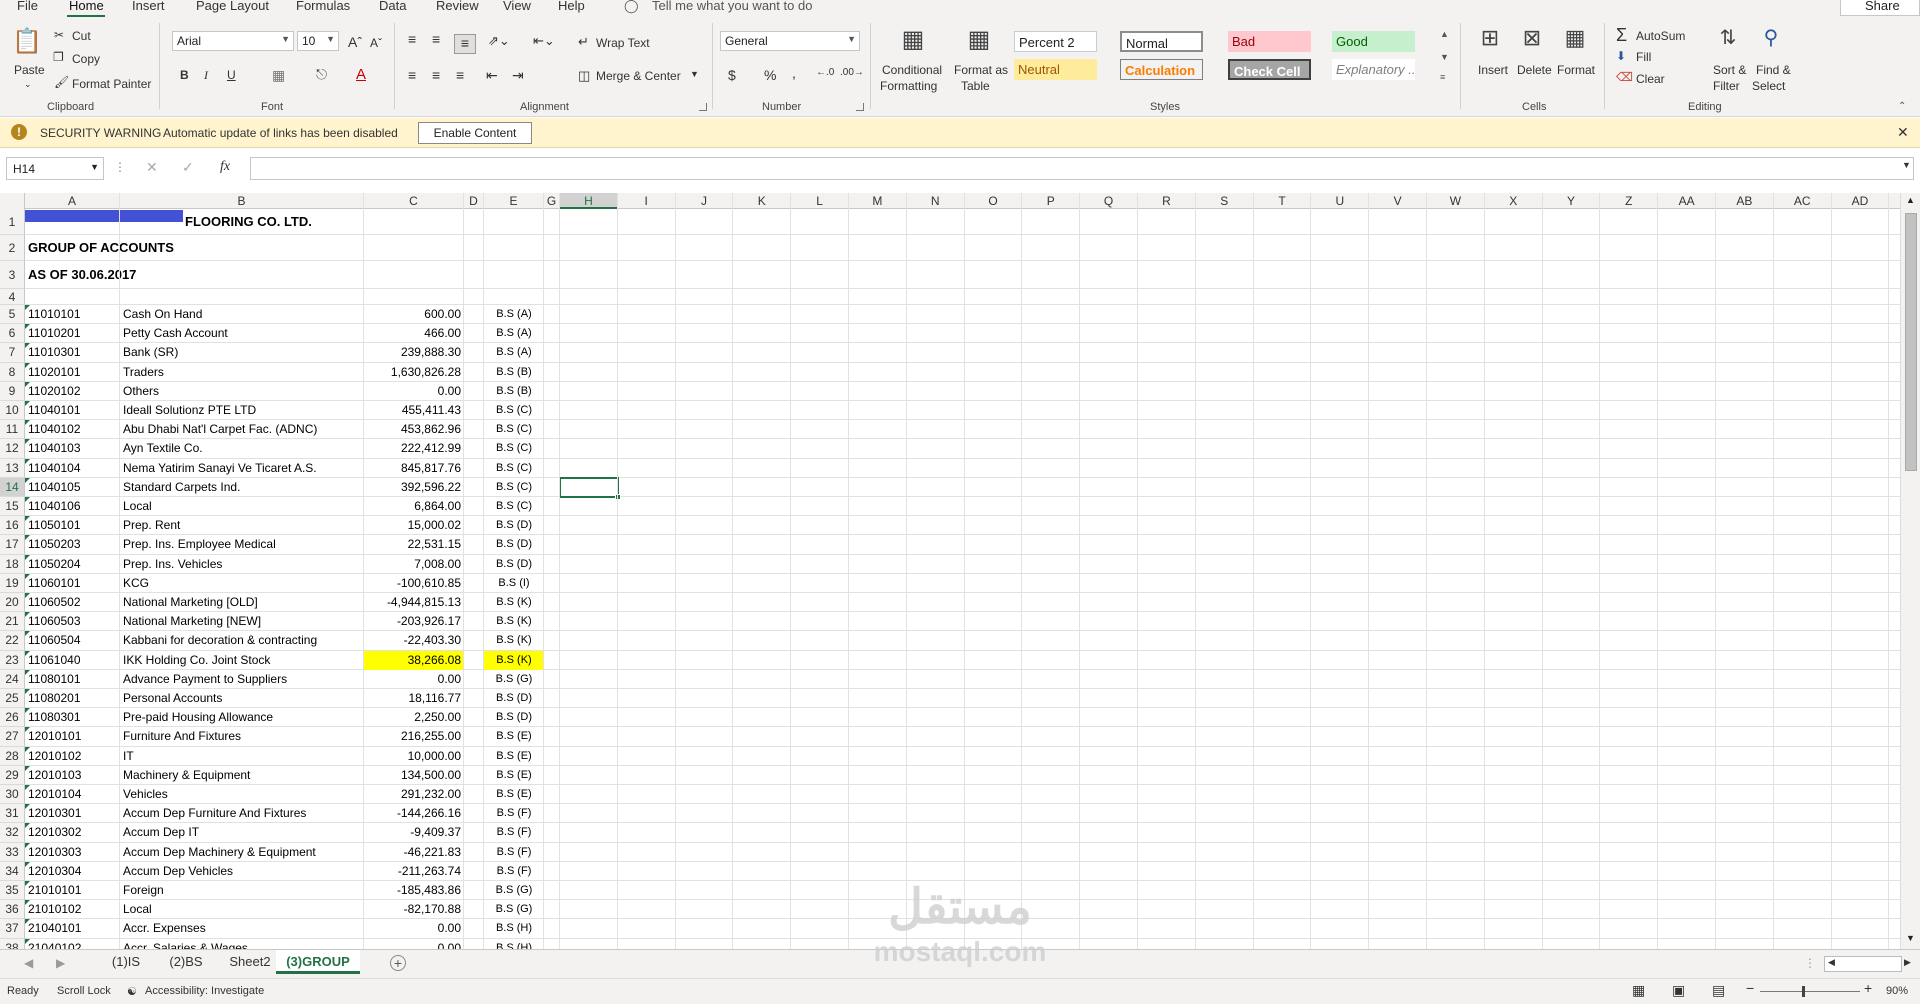 This screenshot has width=1920, height=1004. I want to click on column-header-m: M, so click(878, 201).